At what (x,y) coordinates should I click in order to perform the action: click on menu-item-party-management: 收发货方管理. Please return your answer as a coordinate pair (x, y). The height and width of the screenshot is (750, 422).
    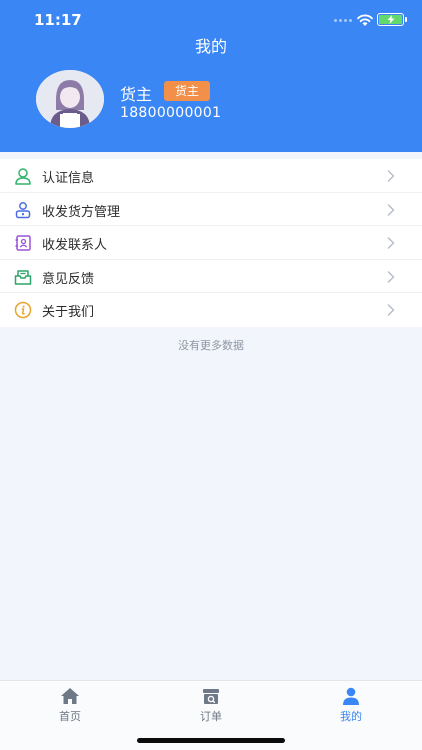
    Looking at the image, I should click on (211, 210).